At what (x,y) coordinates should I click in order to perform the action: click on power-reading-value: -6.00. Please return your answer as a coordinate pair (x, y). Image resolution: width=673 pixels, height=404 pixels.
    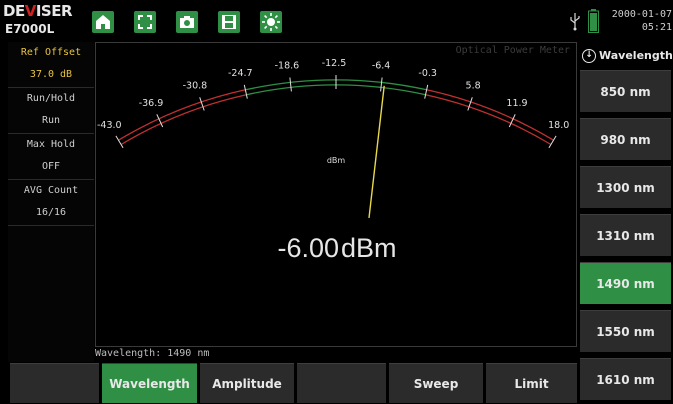
    Looking at the image, I should click on (308, 248).